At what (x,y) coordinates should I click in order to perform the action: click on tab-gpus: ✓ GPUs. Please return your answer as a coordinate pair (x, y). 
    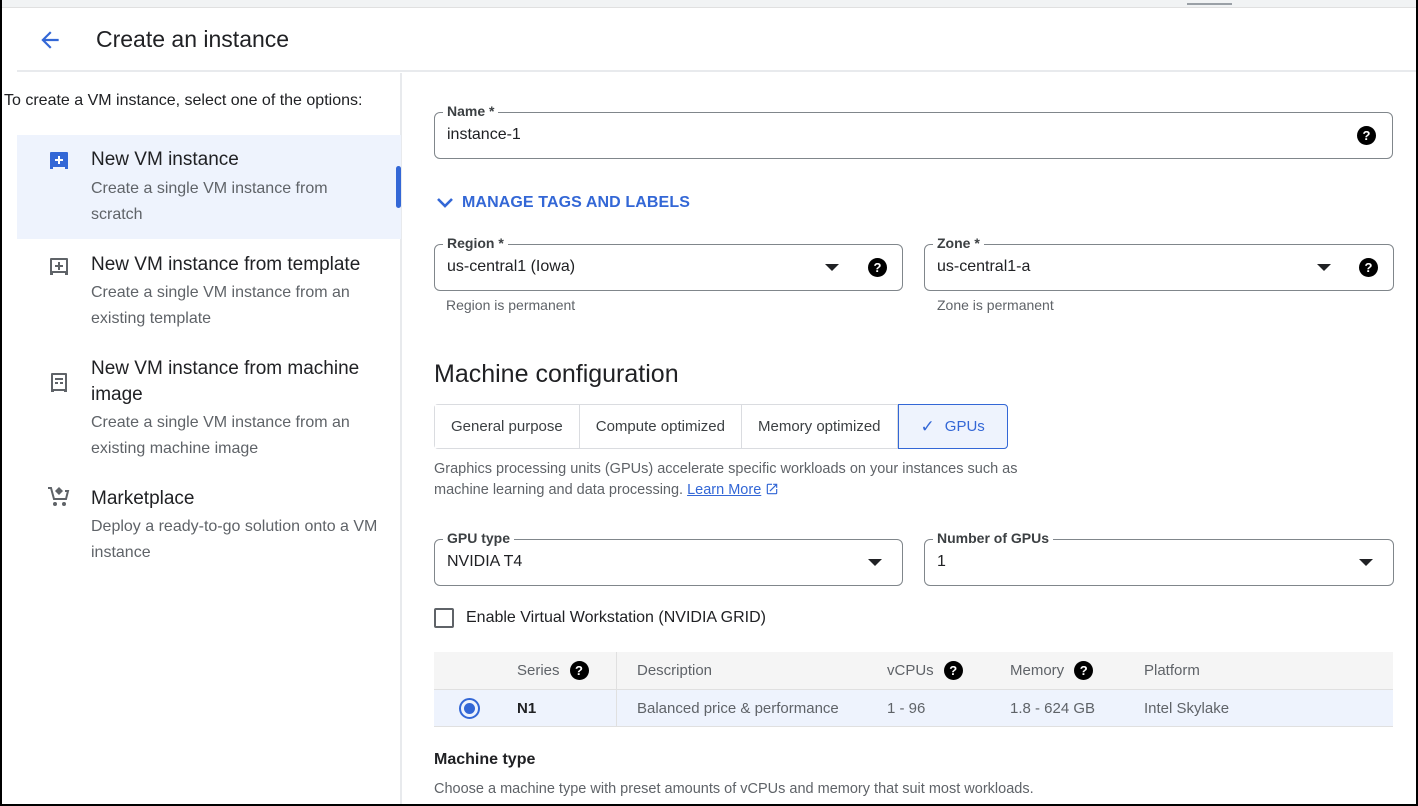
    Looking at the image, I should click on (952, 426).